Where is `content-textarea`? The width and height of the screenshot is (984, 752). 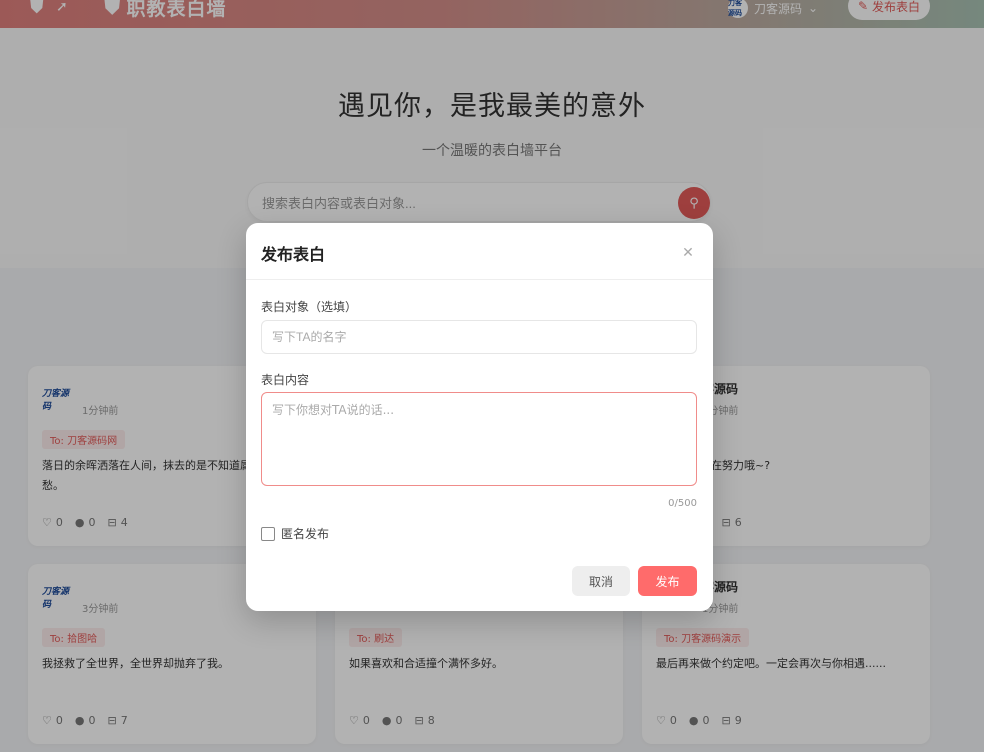 content-textarea is located at coordinates (479, 439).